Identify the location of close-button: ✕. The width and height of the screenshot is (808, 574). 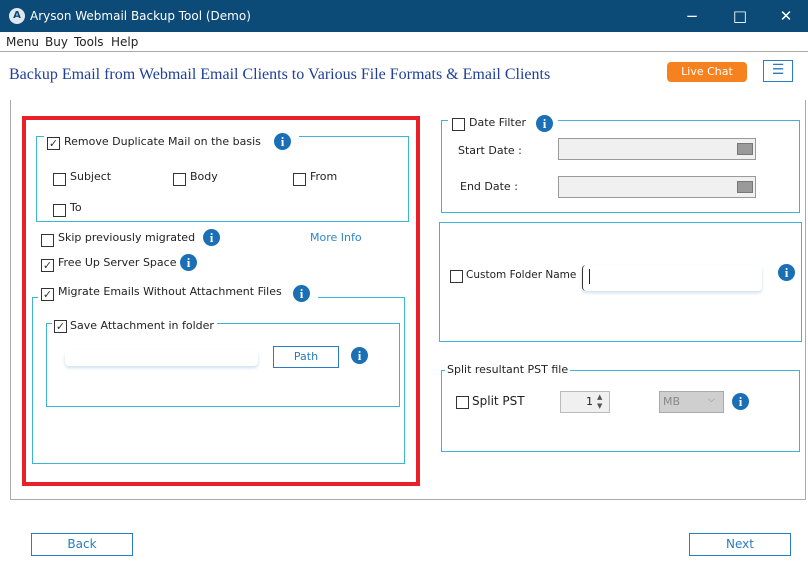
(786, 16).